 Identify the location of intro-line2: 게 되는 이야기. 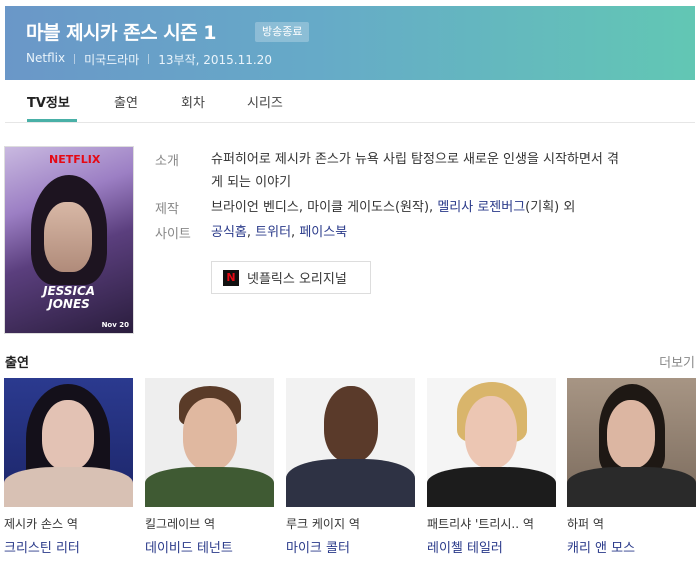
(251, 182).